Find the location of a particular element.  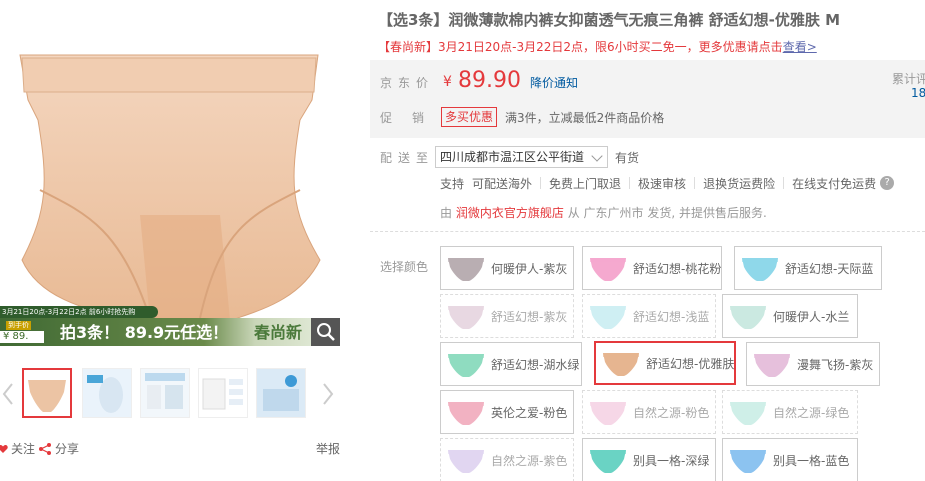

color-option-label: 舒适幻想-优雅肤 is located at coordinates (690, 363).